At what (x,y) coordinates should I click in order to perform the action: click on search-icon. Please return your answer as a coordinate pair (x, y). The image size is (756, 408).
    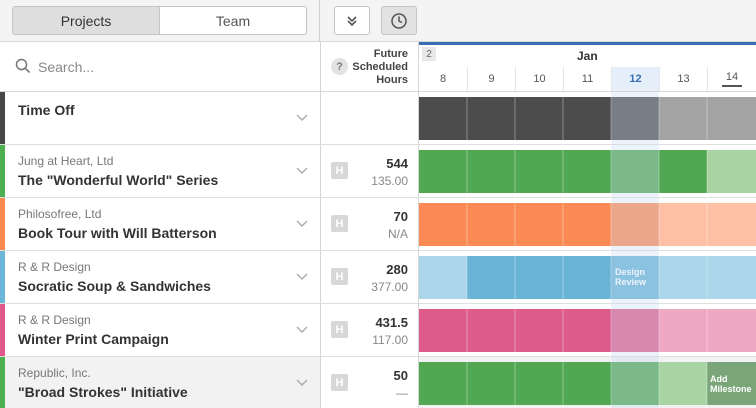
    Looking at the image, I should click on (23, 66).